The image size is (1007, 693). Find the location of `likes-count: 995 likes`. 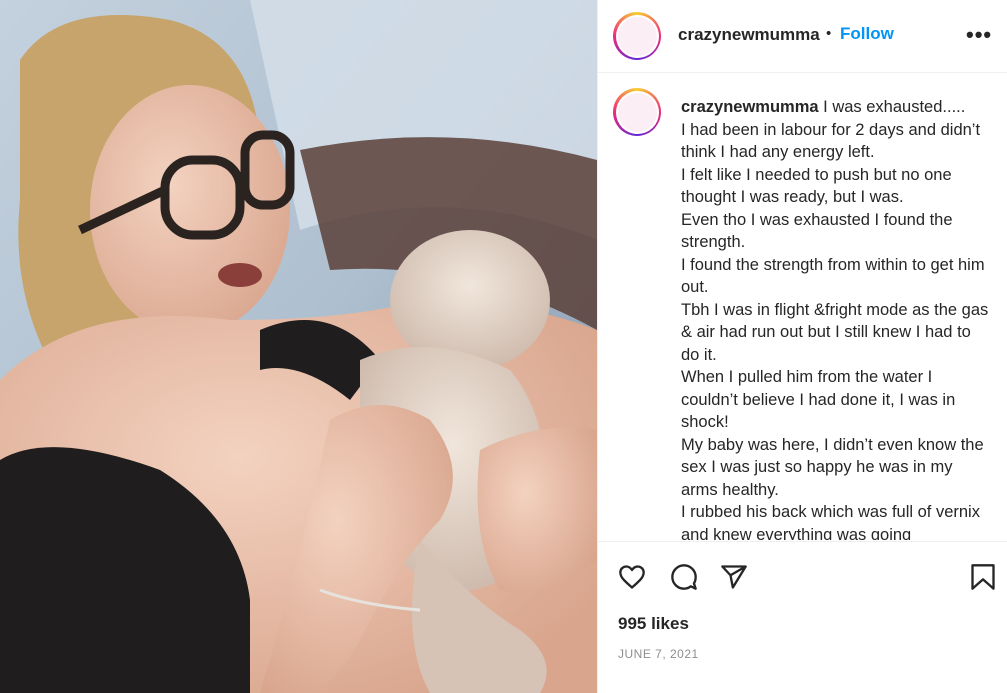

likes-count: 995 likes is located at coordinates (653, 624).